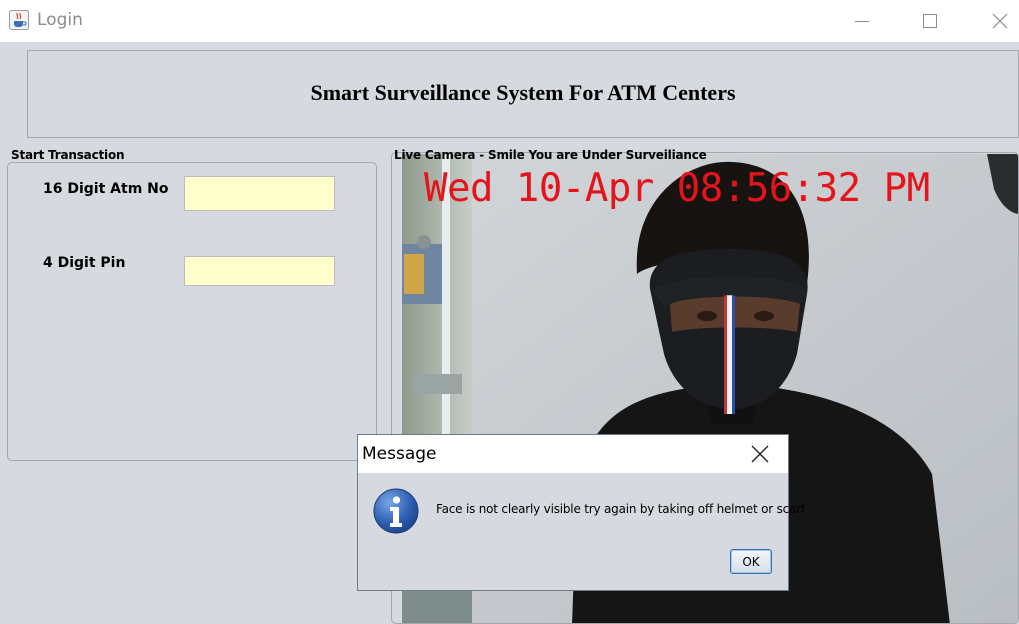 This screenshot has width=1019, height=624. What do you see at coordinates (573, 454) in the screenshot?
I see `dialog-titlebar: Message` at bounding box center [573, 454].